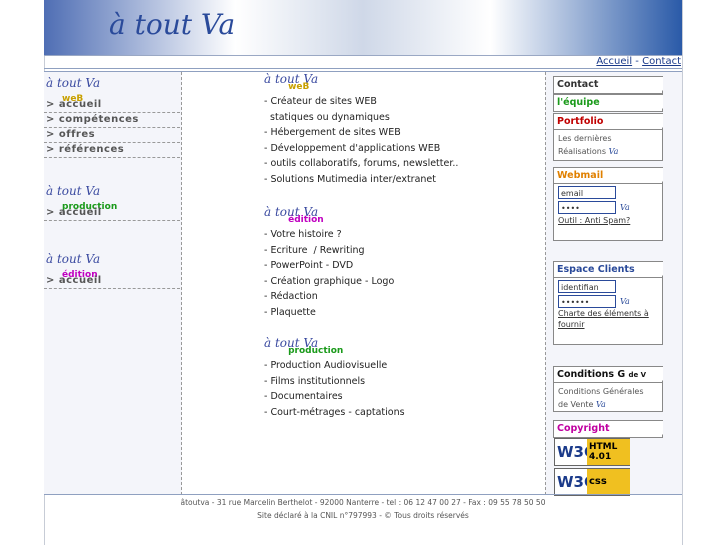  I want to click on production-nav: > accueil, so click(112, 213).